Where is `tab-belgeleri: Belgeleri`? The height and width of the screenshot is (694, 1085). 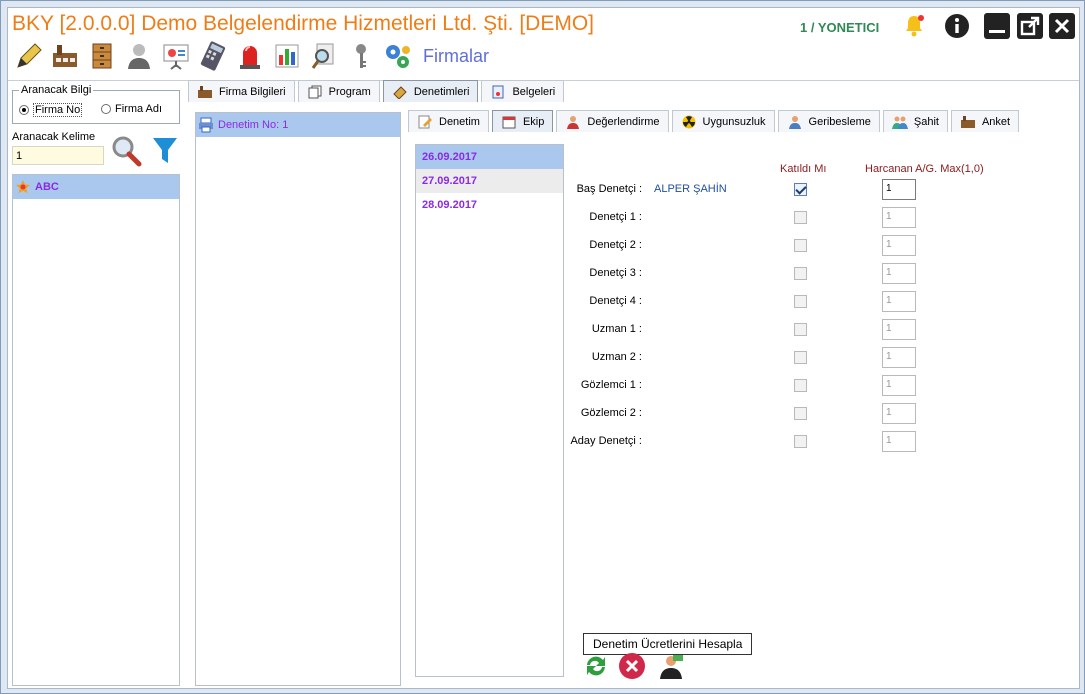 tab-belgeleri: Belgeleri is located at coordinates (523, 91).